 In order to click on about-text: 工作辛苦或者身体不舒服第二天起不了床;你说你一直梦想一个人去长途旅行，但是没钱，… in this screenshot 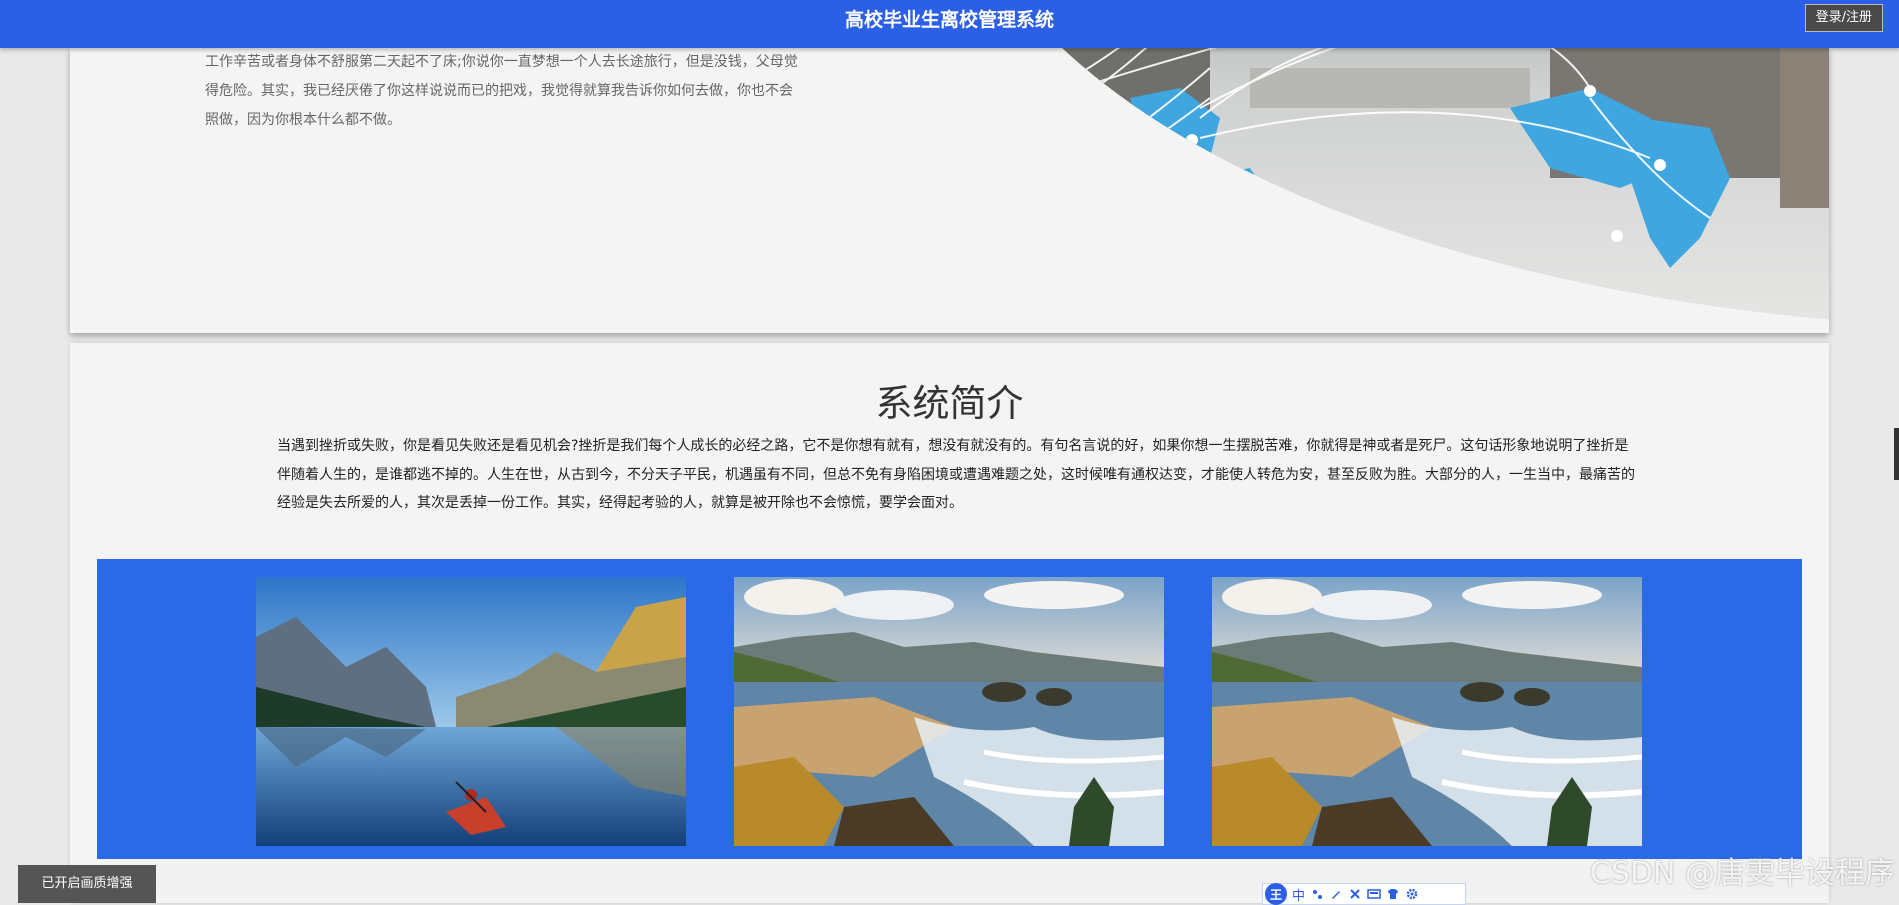, I will do `click(545, 91)`.